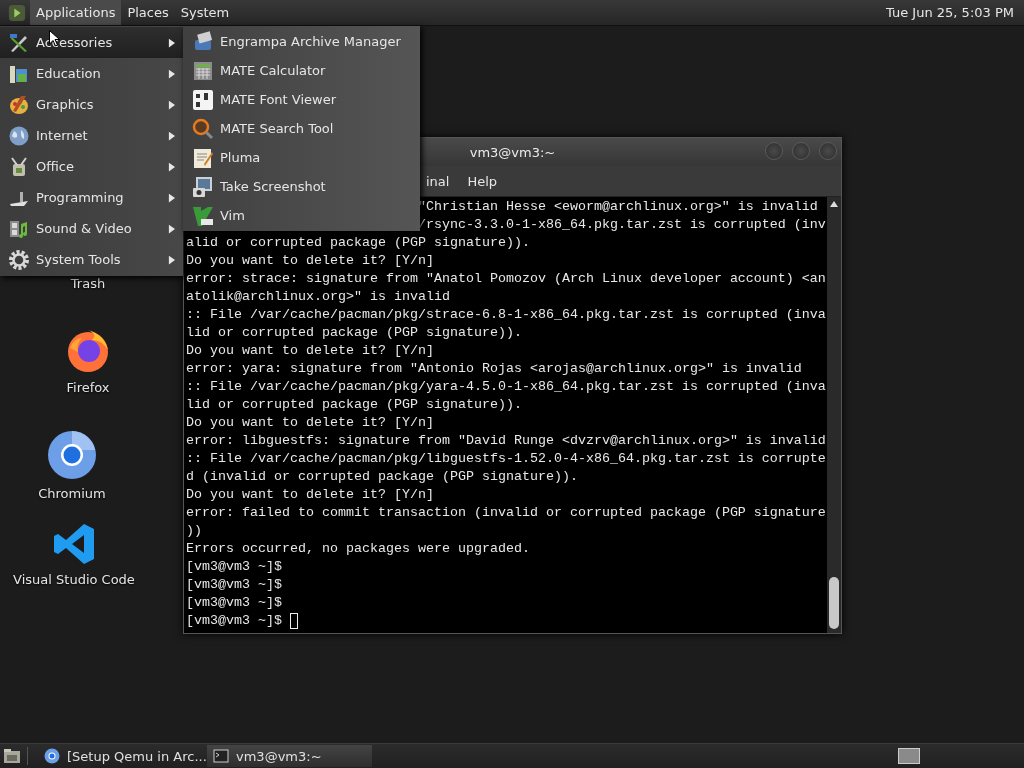 The image size is (1024, 768). I want to click on terminal-line: error: strace: signature from "Anatol Pomozov (Arch Linux developer account) <an, so click(506, 279).